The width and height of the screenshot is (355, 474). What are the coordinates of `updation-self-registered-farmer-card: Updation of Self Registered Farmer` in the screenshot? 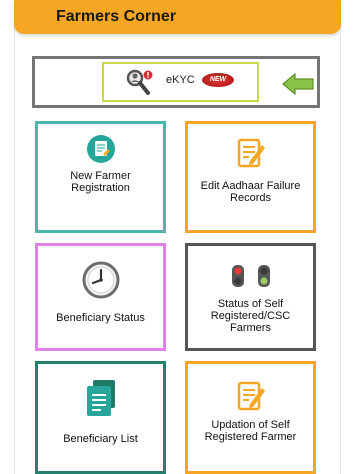 It's located at (250, 417).